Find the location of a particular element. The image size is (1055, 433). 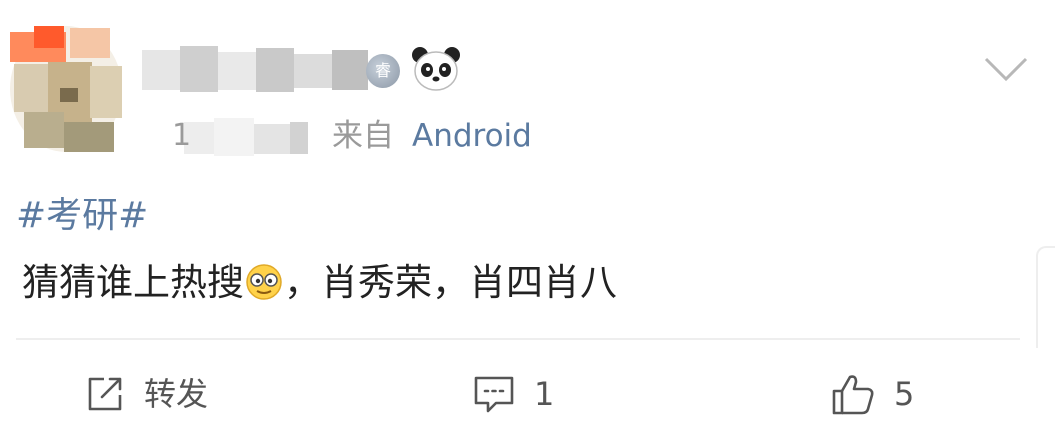

repost-icon is located at coordinates (105, 394).